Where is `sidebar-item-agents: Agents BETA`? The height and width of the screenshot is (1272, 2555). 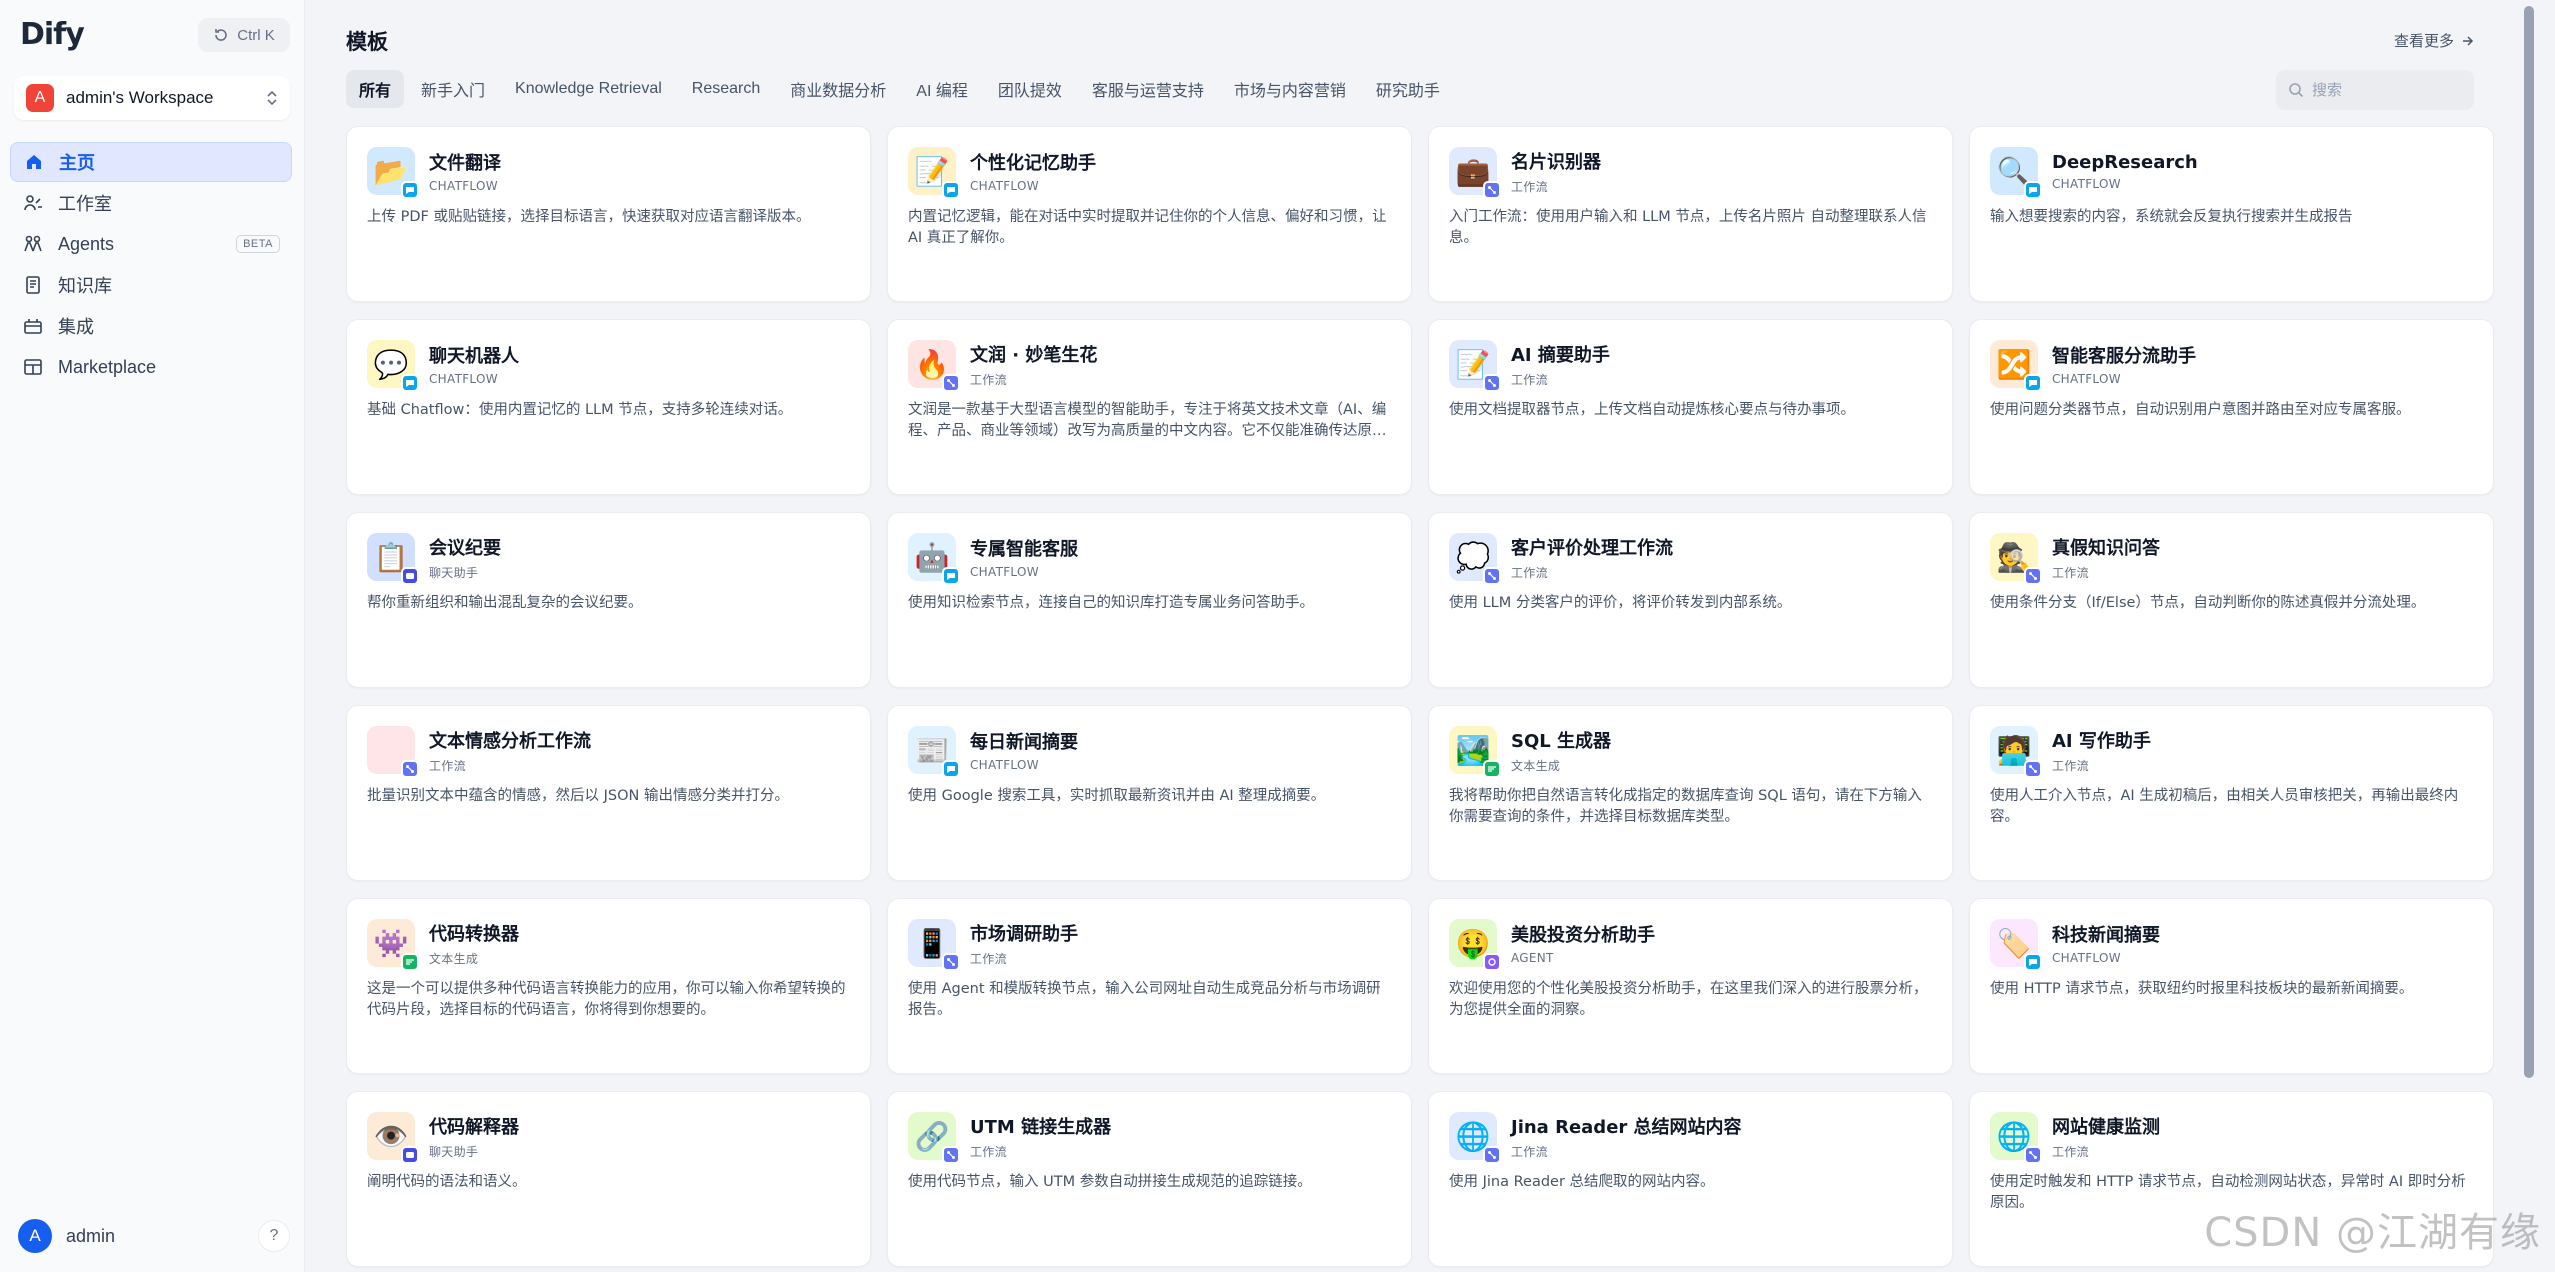
sidebar-item-agents: Agents BETA is located at coordinates (151, 244).